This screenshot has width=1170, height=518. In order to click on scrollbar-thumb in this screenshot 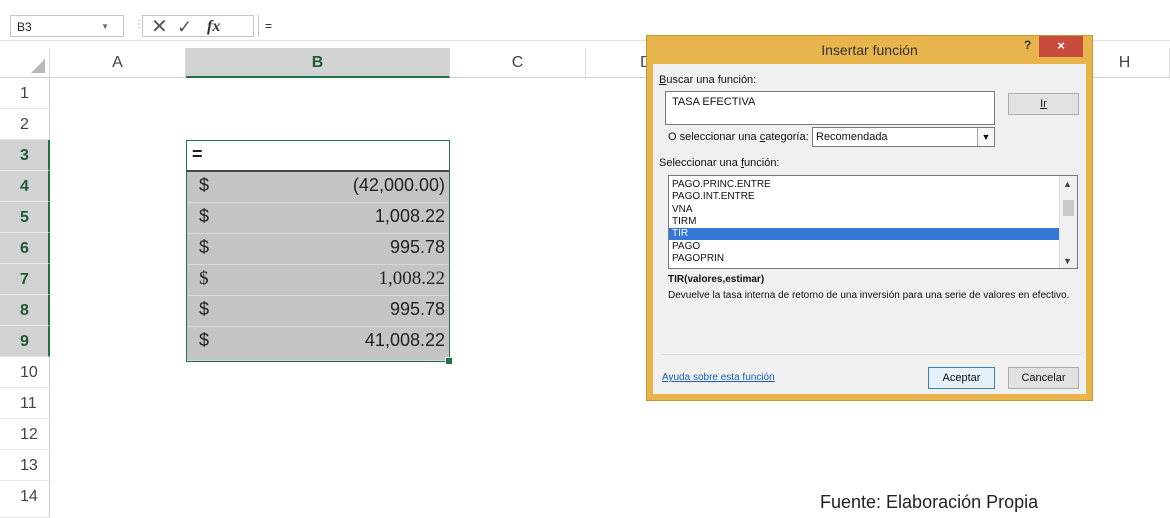, I will do `click(1068, 208)`.